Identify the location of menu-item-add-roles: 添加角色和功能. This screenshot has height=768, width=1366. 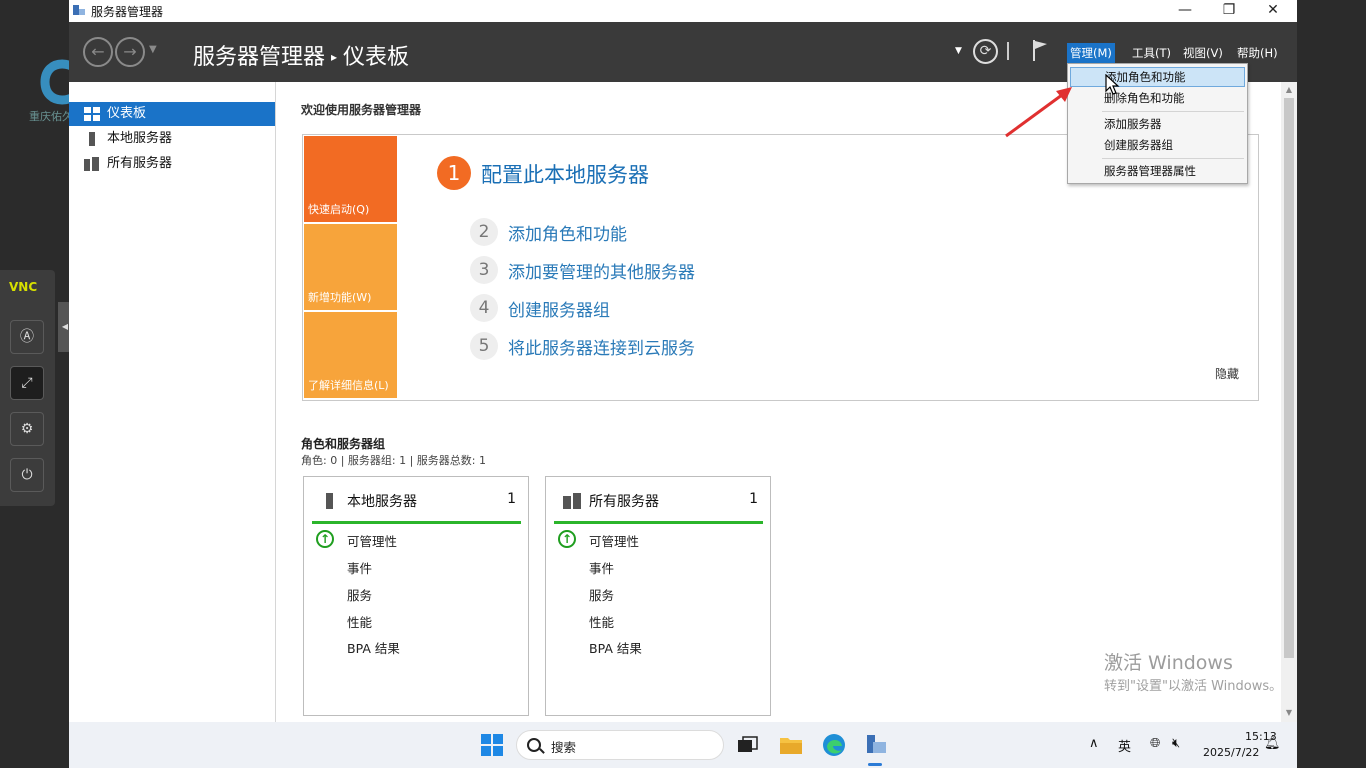
(1157, 77).